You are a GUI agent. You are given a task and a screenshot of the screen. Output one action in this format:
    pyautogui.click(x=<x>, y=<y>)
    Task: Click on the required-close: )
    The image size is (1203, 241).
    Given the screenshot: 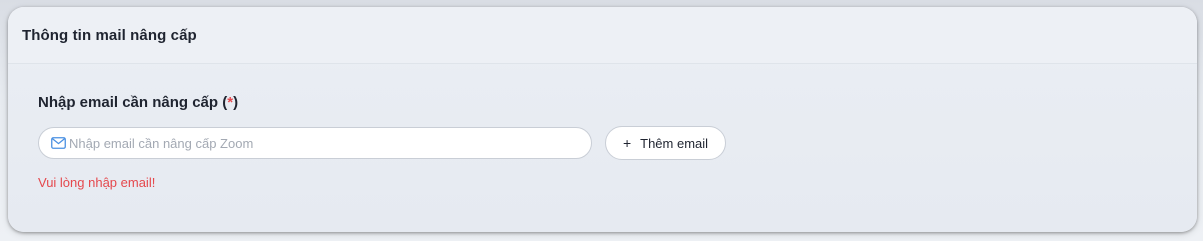 What is the action you would take?
    pyautogui.click(x=236, y=102)
    